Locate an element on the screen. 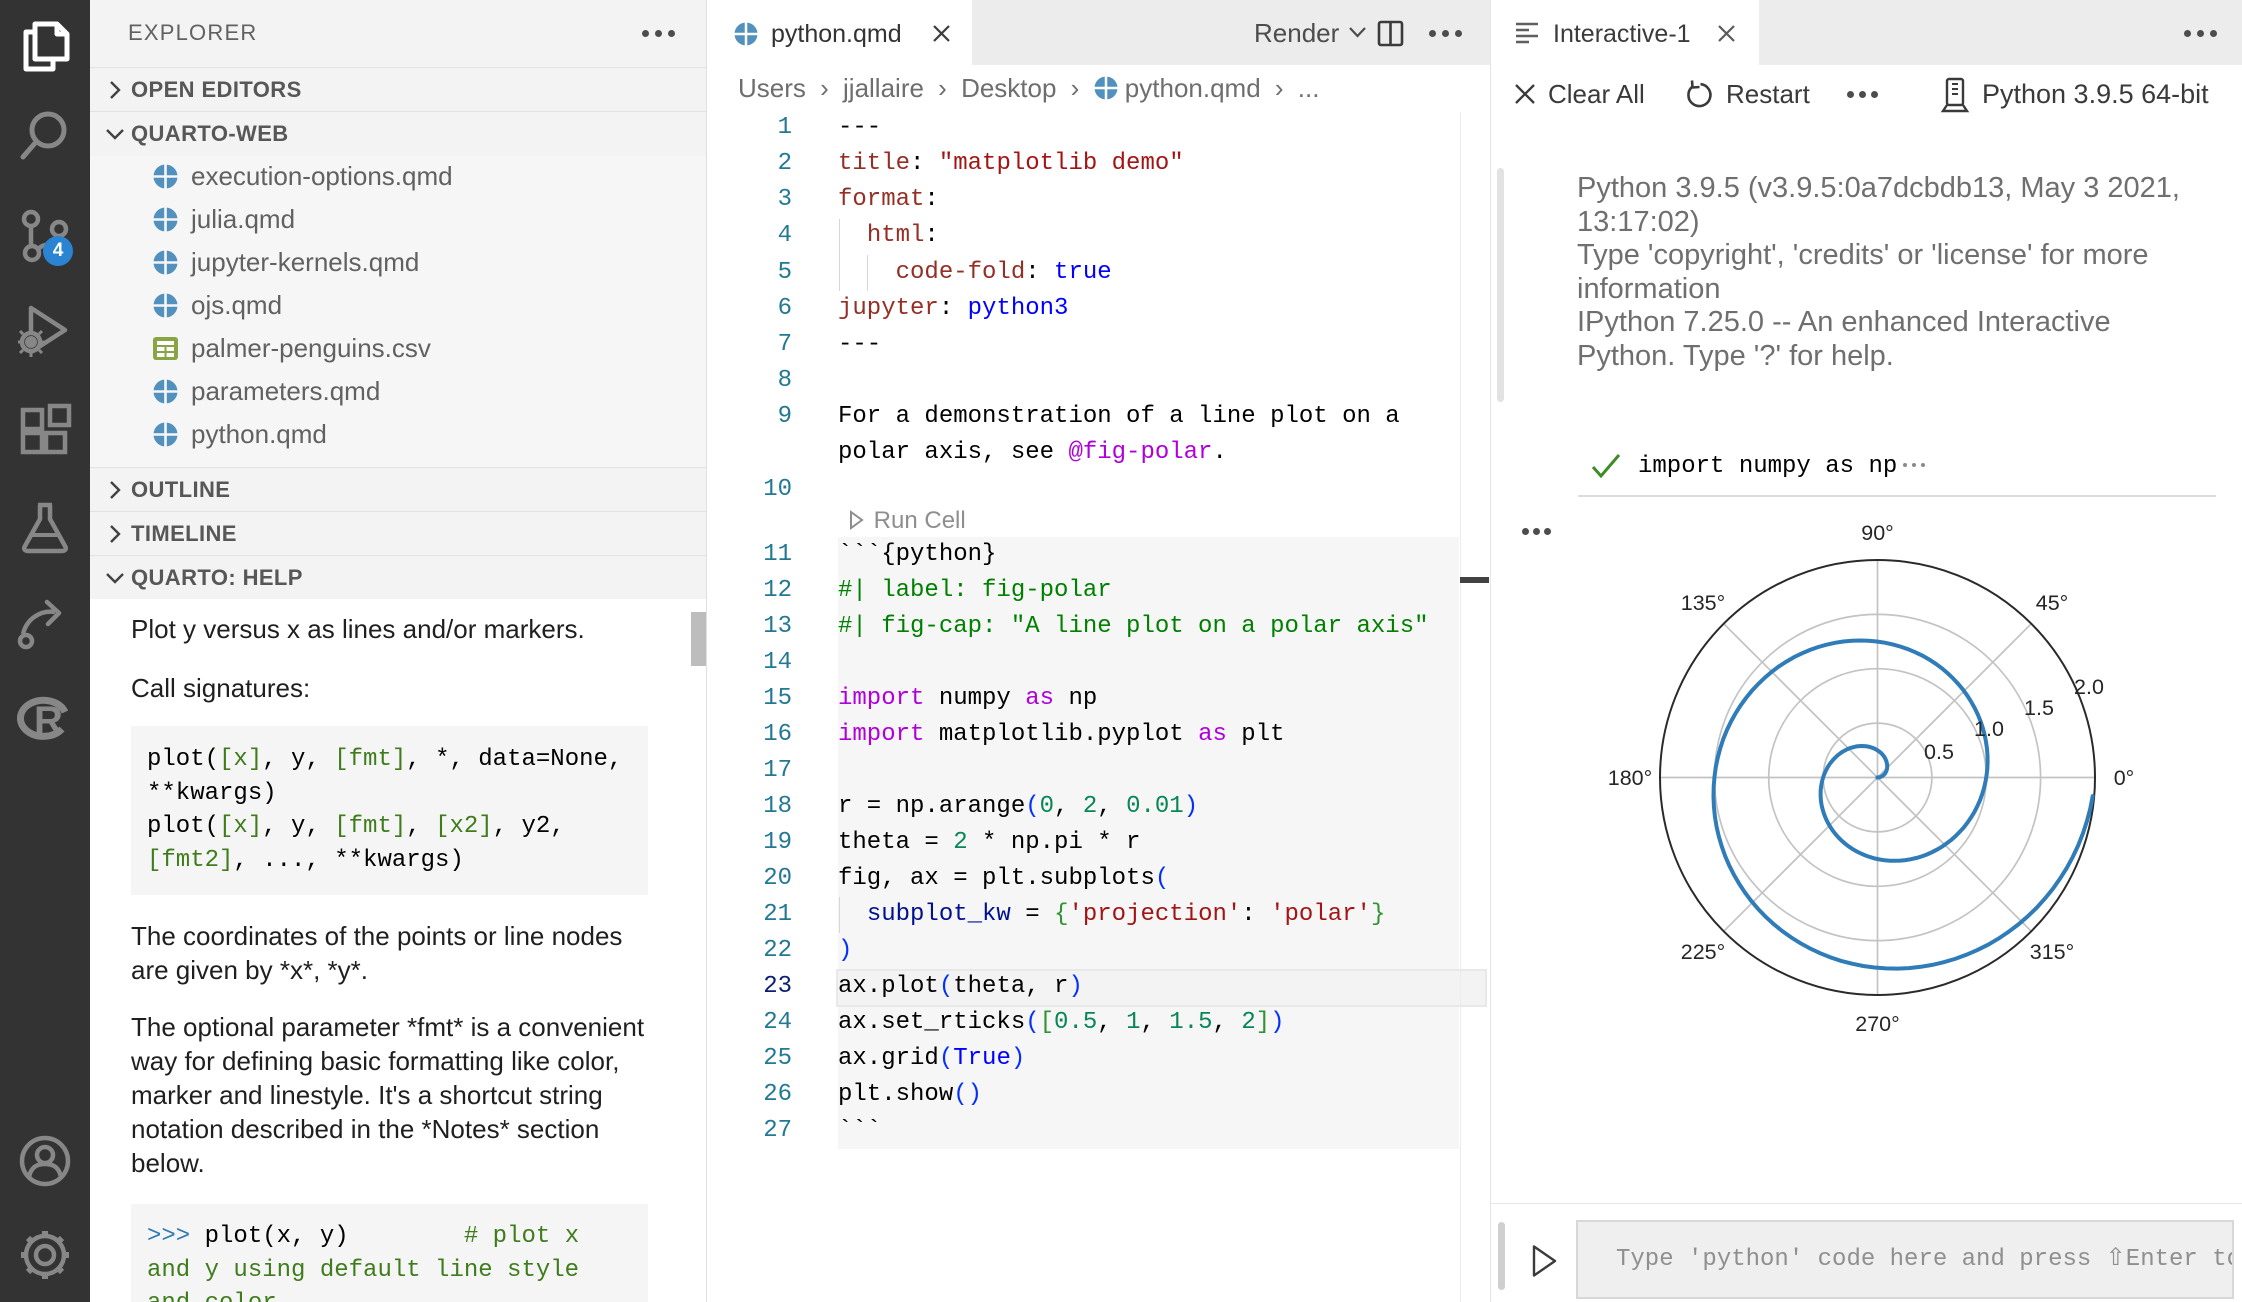 This screenshot has width=2242, height=1302. svg-text: 45° is located at coordinates (2052, 603).